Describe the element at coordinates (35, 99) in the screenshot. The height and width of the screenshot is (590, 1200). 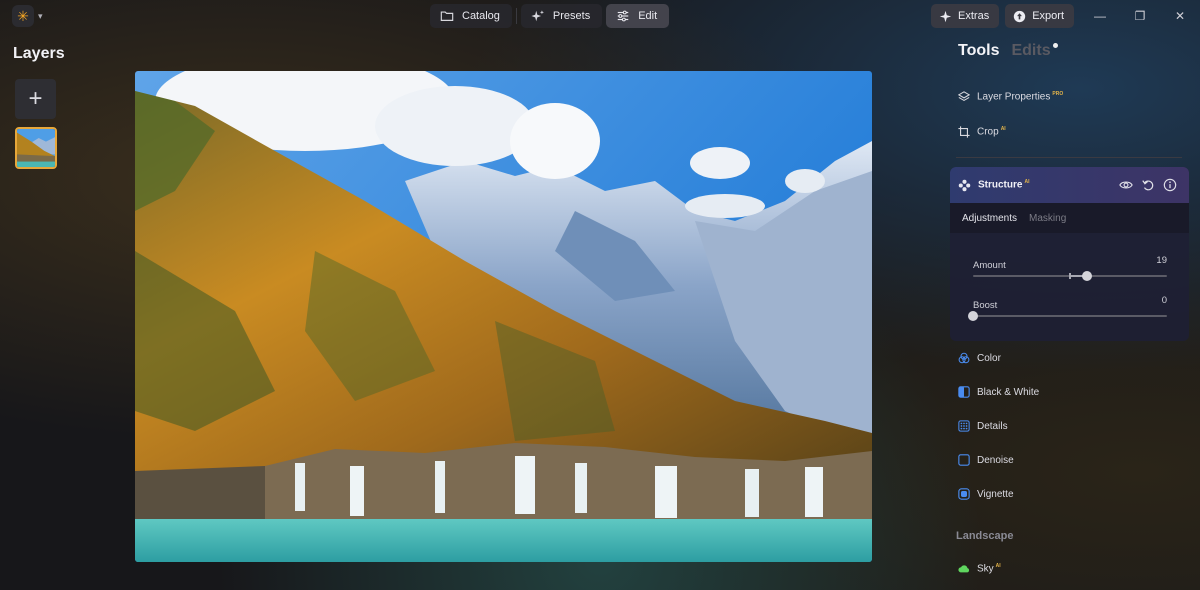
I see `add-layer-button: +` at that location.